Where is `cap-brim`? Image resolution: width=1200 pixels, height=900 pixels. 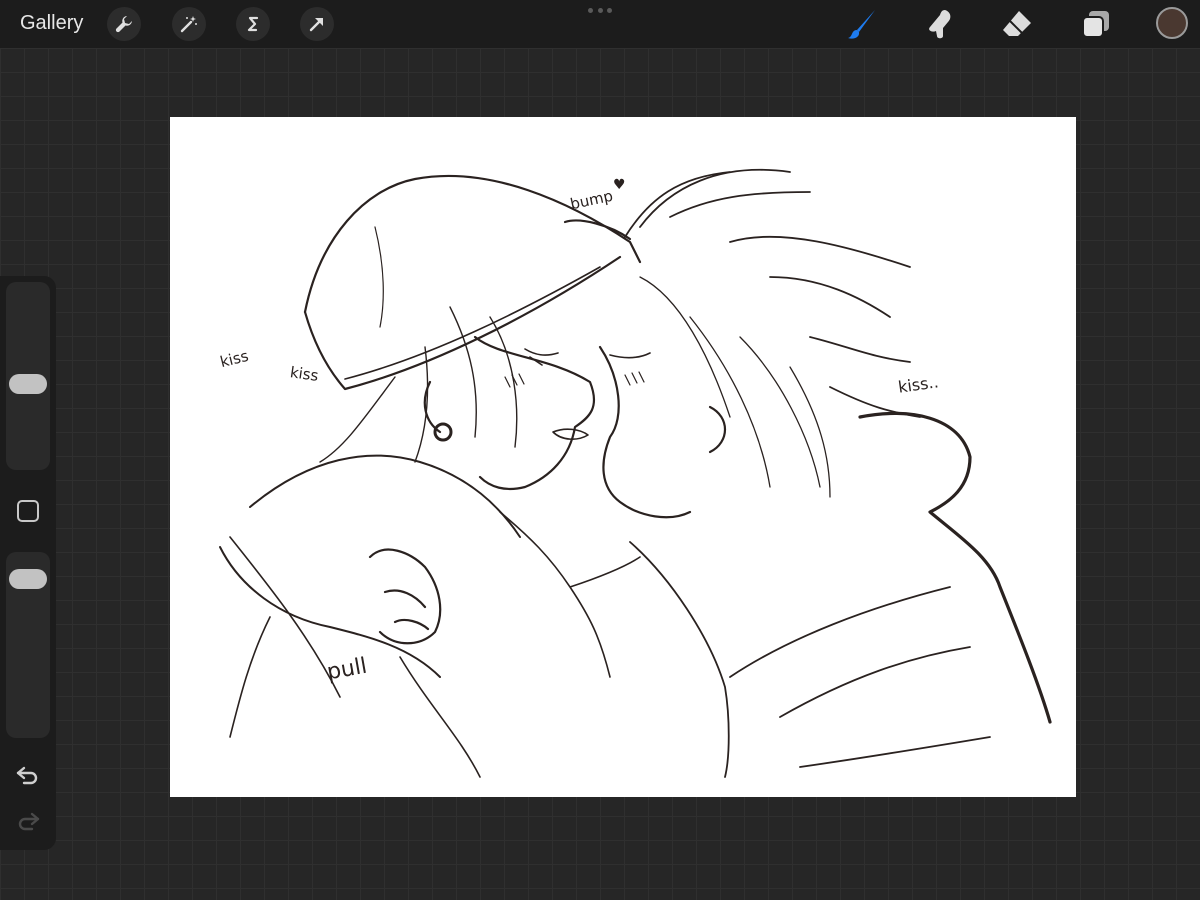 cap-brim is located at coordinates (462, 323).